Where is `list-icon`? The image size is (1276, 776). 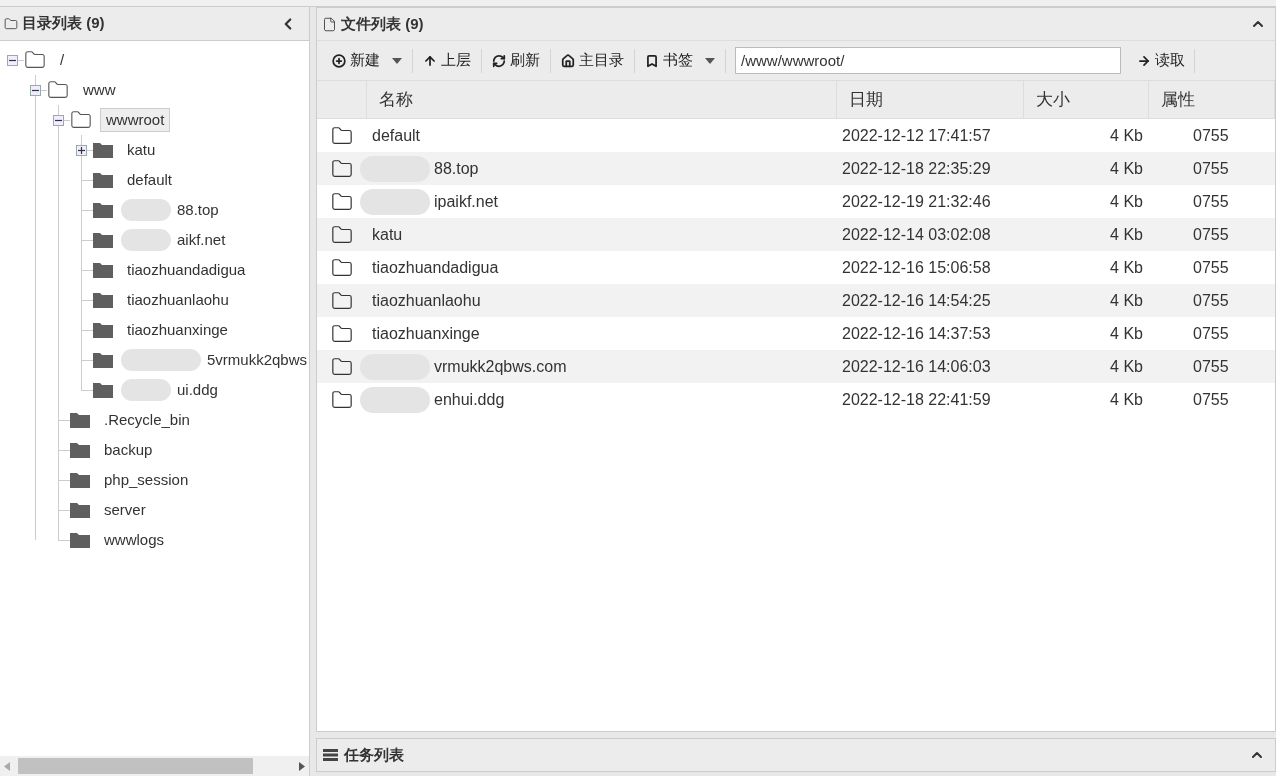 list-icon is located at coordinates (330, 755).